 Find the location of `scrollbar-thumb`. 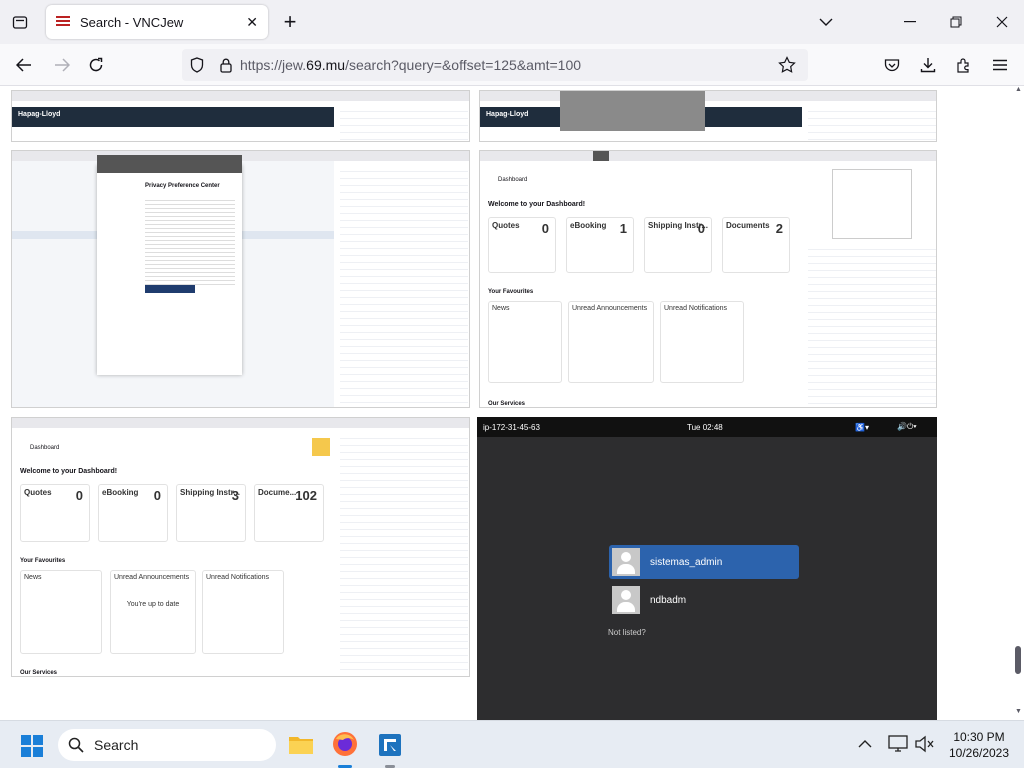

scrollbar-thumb is located at coordinates (1018, 660).